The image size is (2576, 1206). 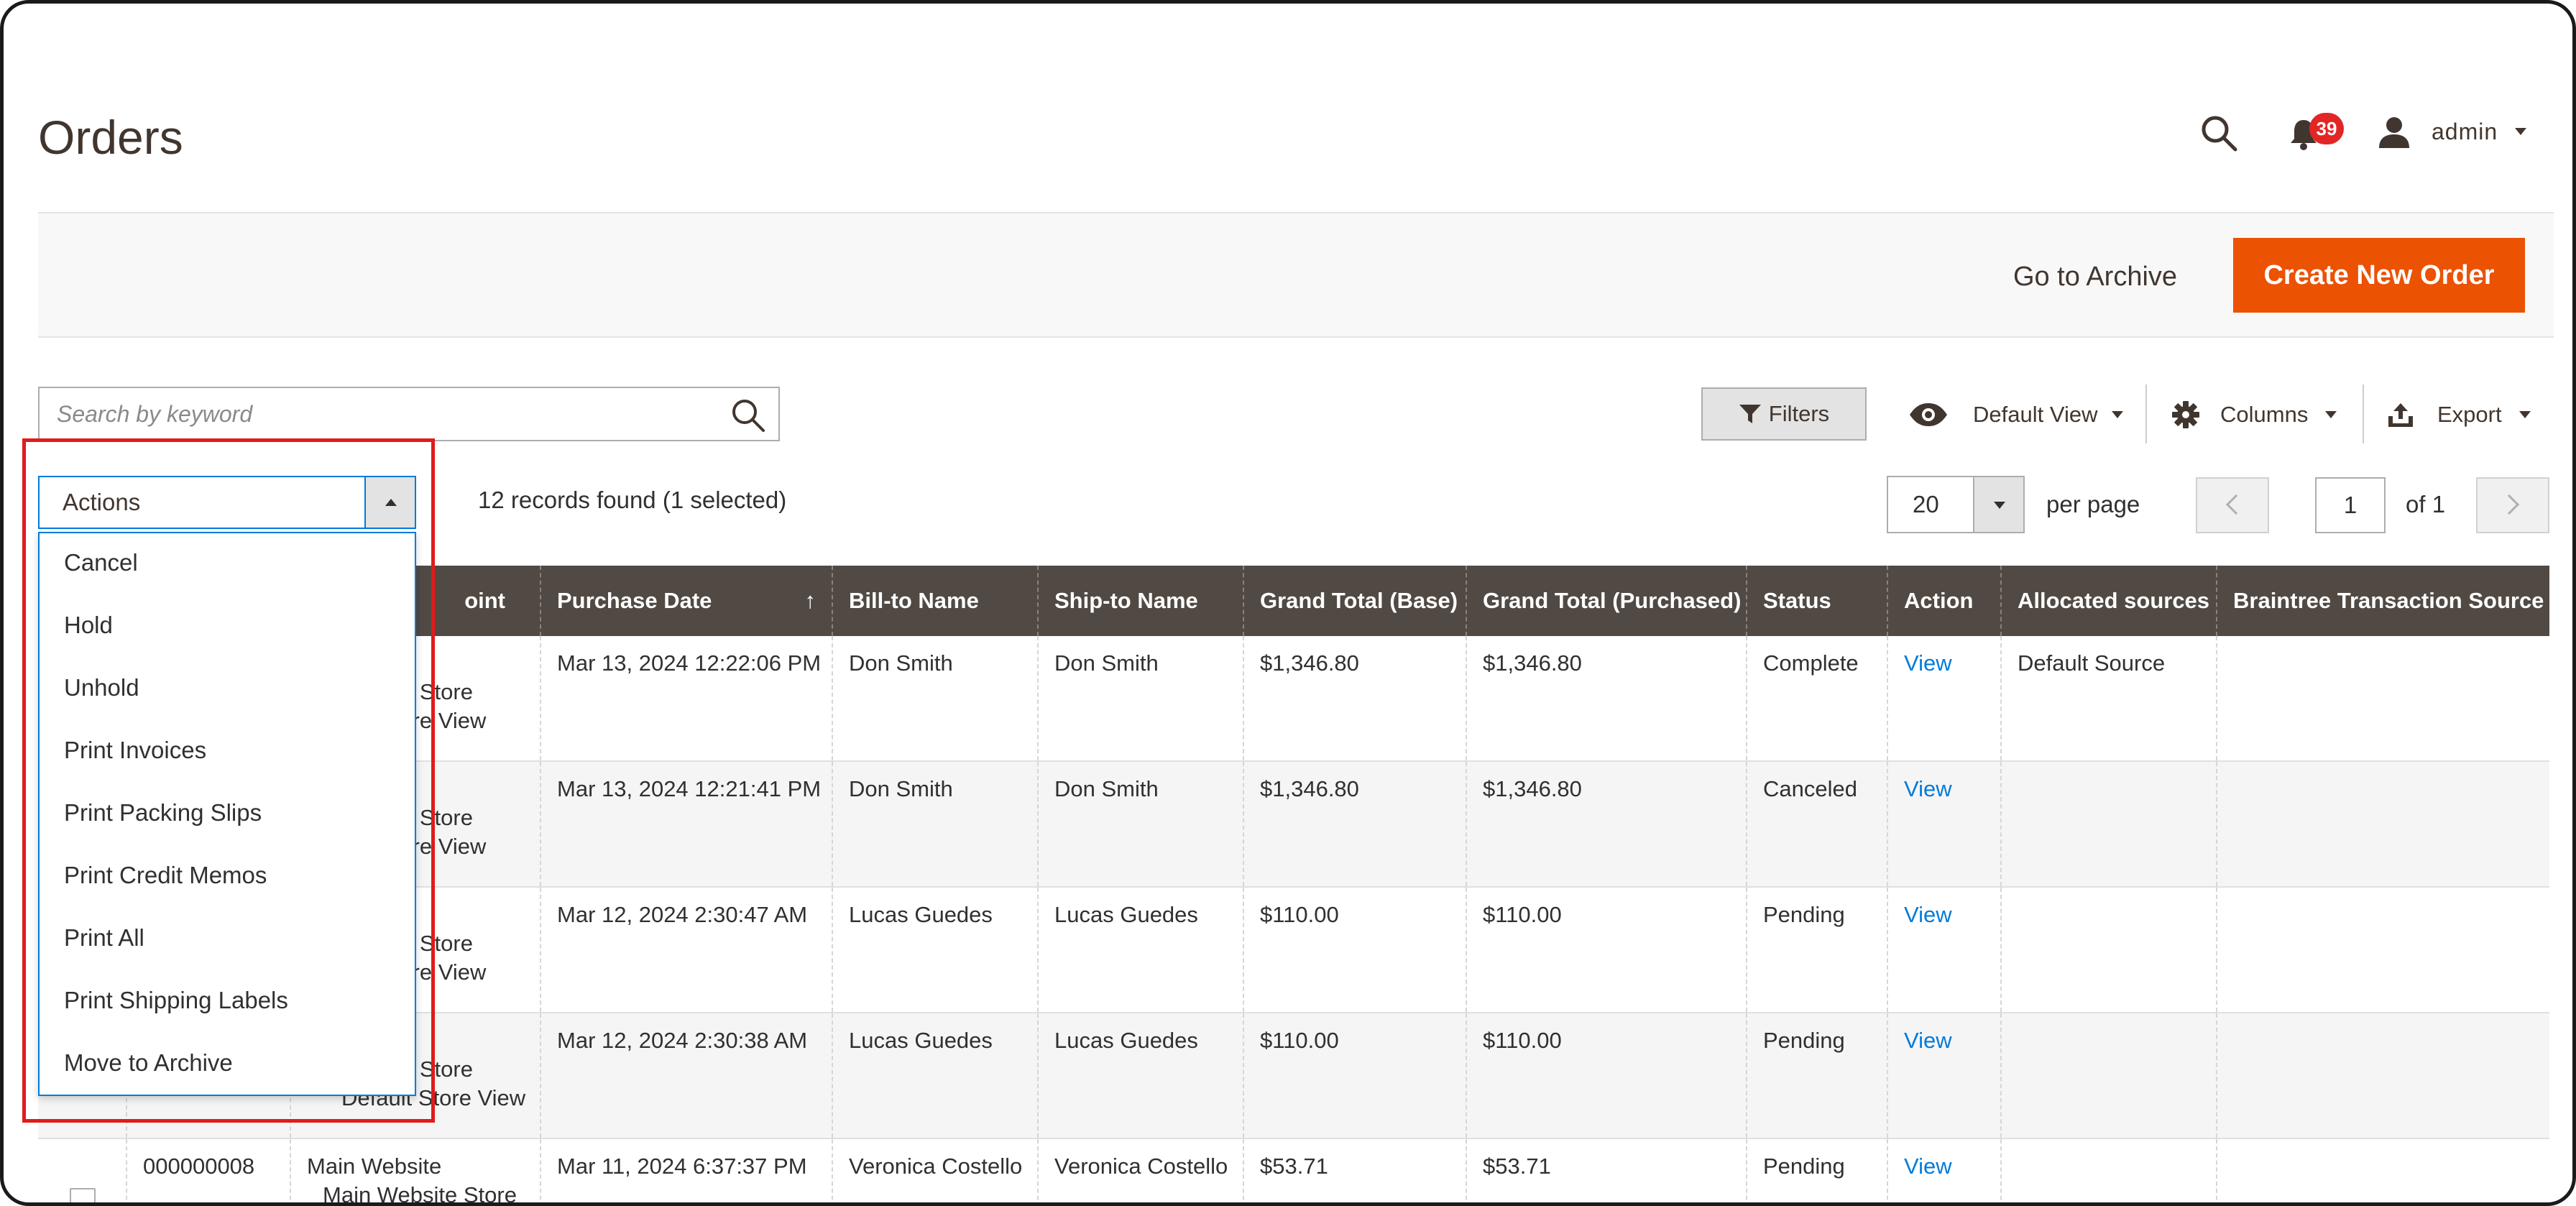 What do you see at coordinates (1799, 413) in the screenshot?
I see `filters-label: Filters` at bounding box center [1799, 413].